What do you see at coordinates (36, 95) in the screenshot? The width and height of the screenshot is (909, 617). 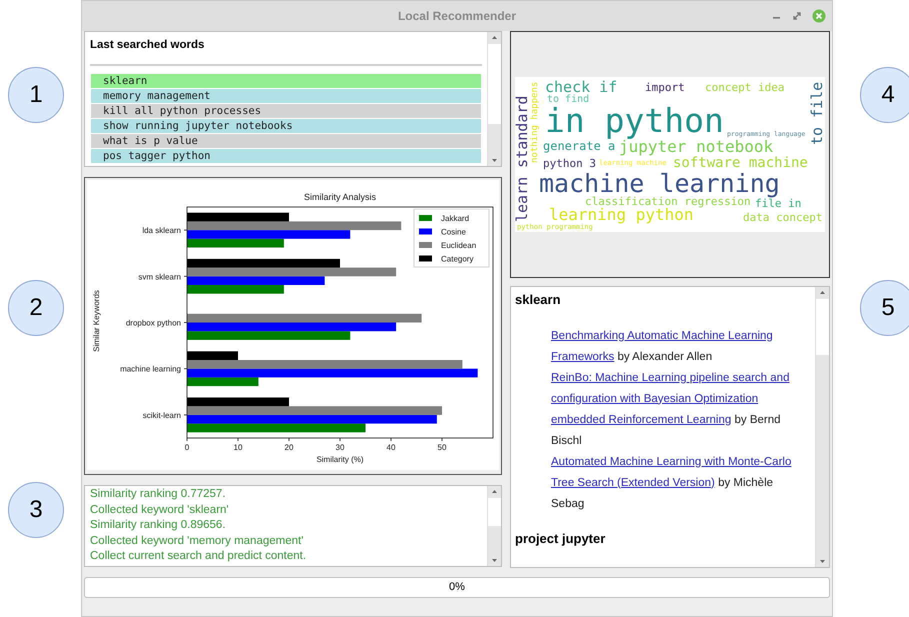 I see `callout-number: 1` at bounding box center [36, 95].